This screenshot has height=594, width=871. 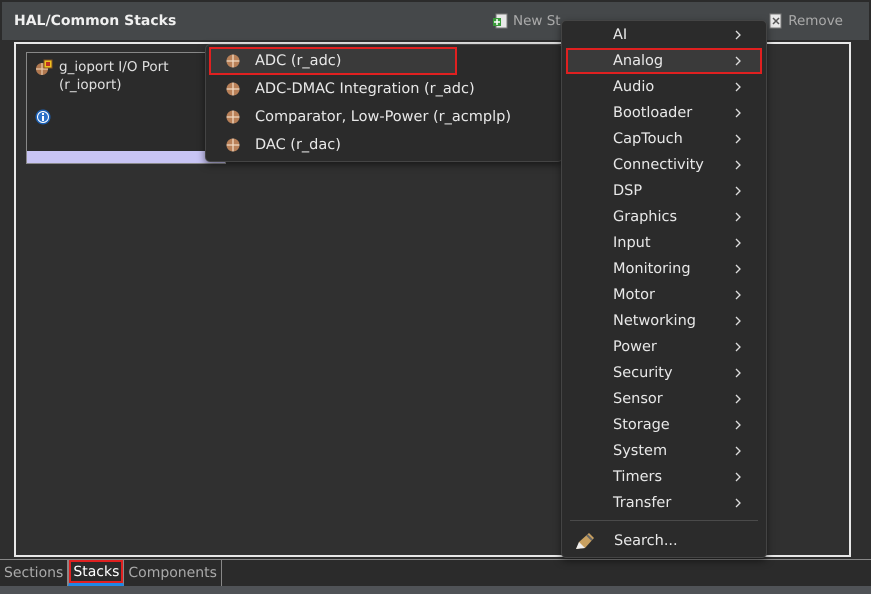 What do you see at coordinates (664, 425) in the screenshot?
I see `menu-item: Storage` at bounding box center [664, 425].